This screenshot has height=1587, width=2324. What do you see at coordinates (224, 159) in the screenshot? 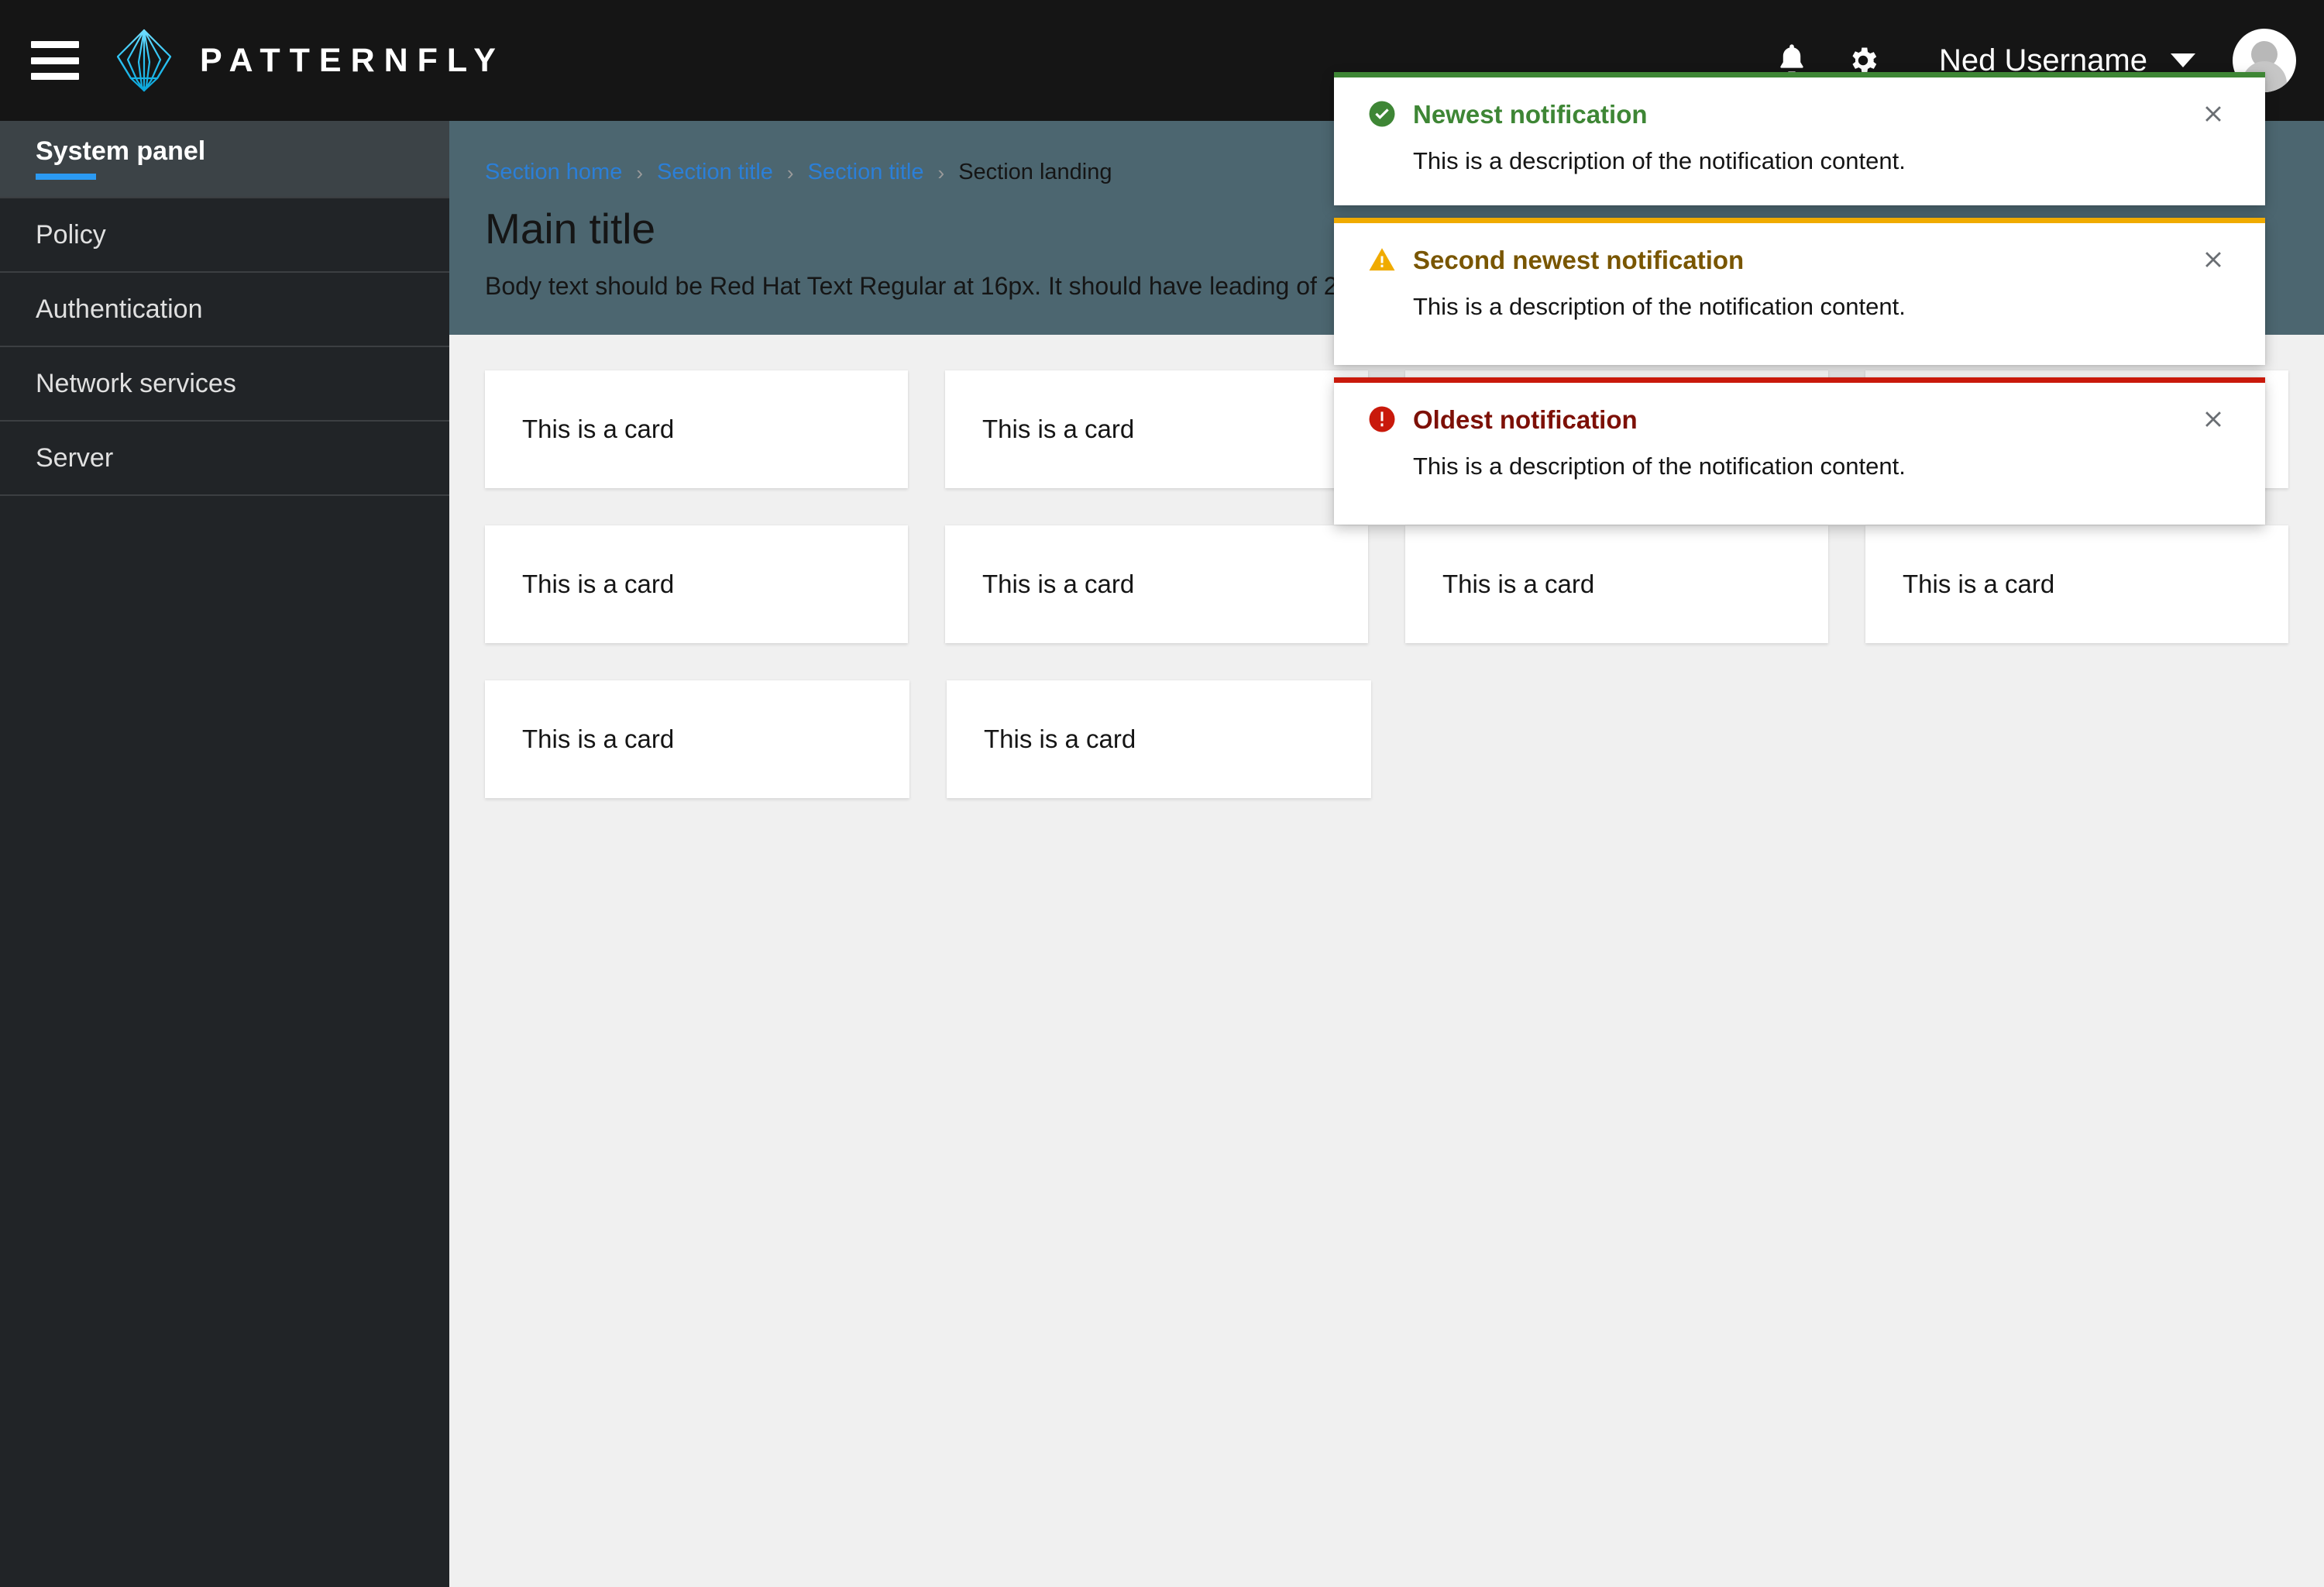
I see `sidebar-item-system-panel: System panel` at bounding box center [224, 159].